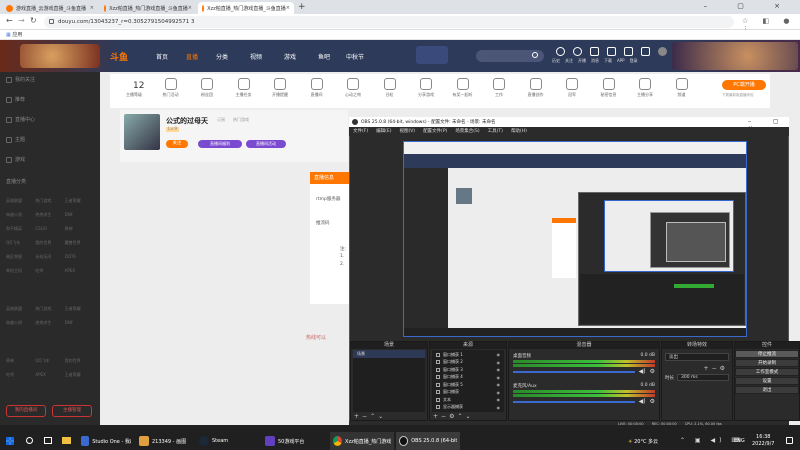 The width and height of the screenshot is (800, 450). What do you see at coordinates (767, 372) in the screenshot?
I see `studio-mode-button: 工作室模式` at bounding box center [767, 372].